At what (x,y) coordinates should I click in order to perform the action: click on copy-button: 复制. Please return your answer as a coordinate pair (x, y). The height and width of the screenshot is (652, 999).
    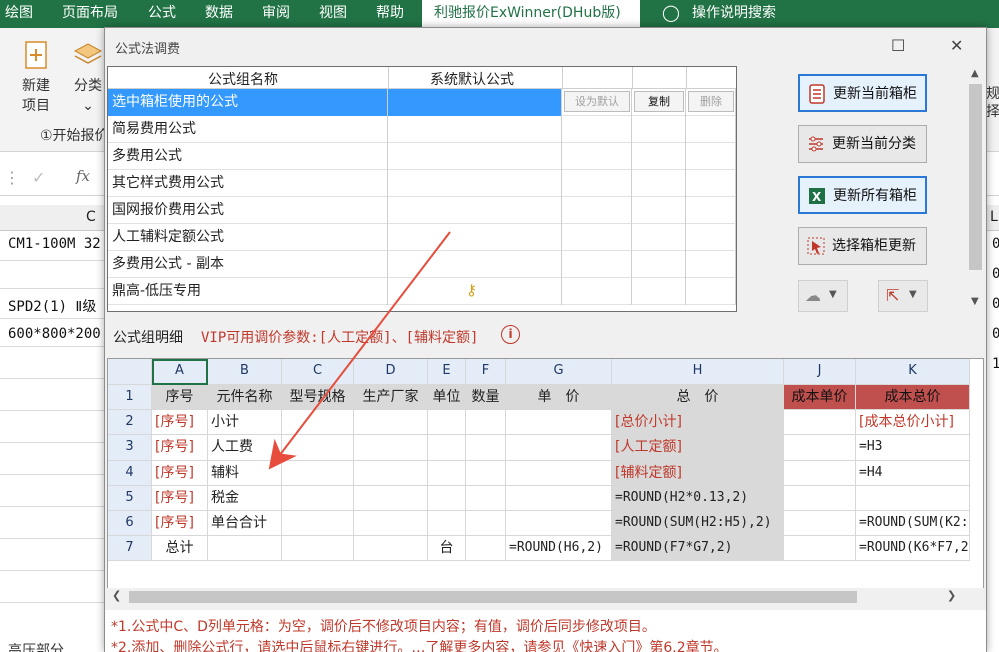
    Looking at the image, I should click on (659, 101).